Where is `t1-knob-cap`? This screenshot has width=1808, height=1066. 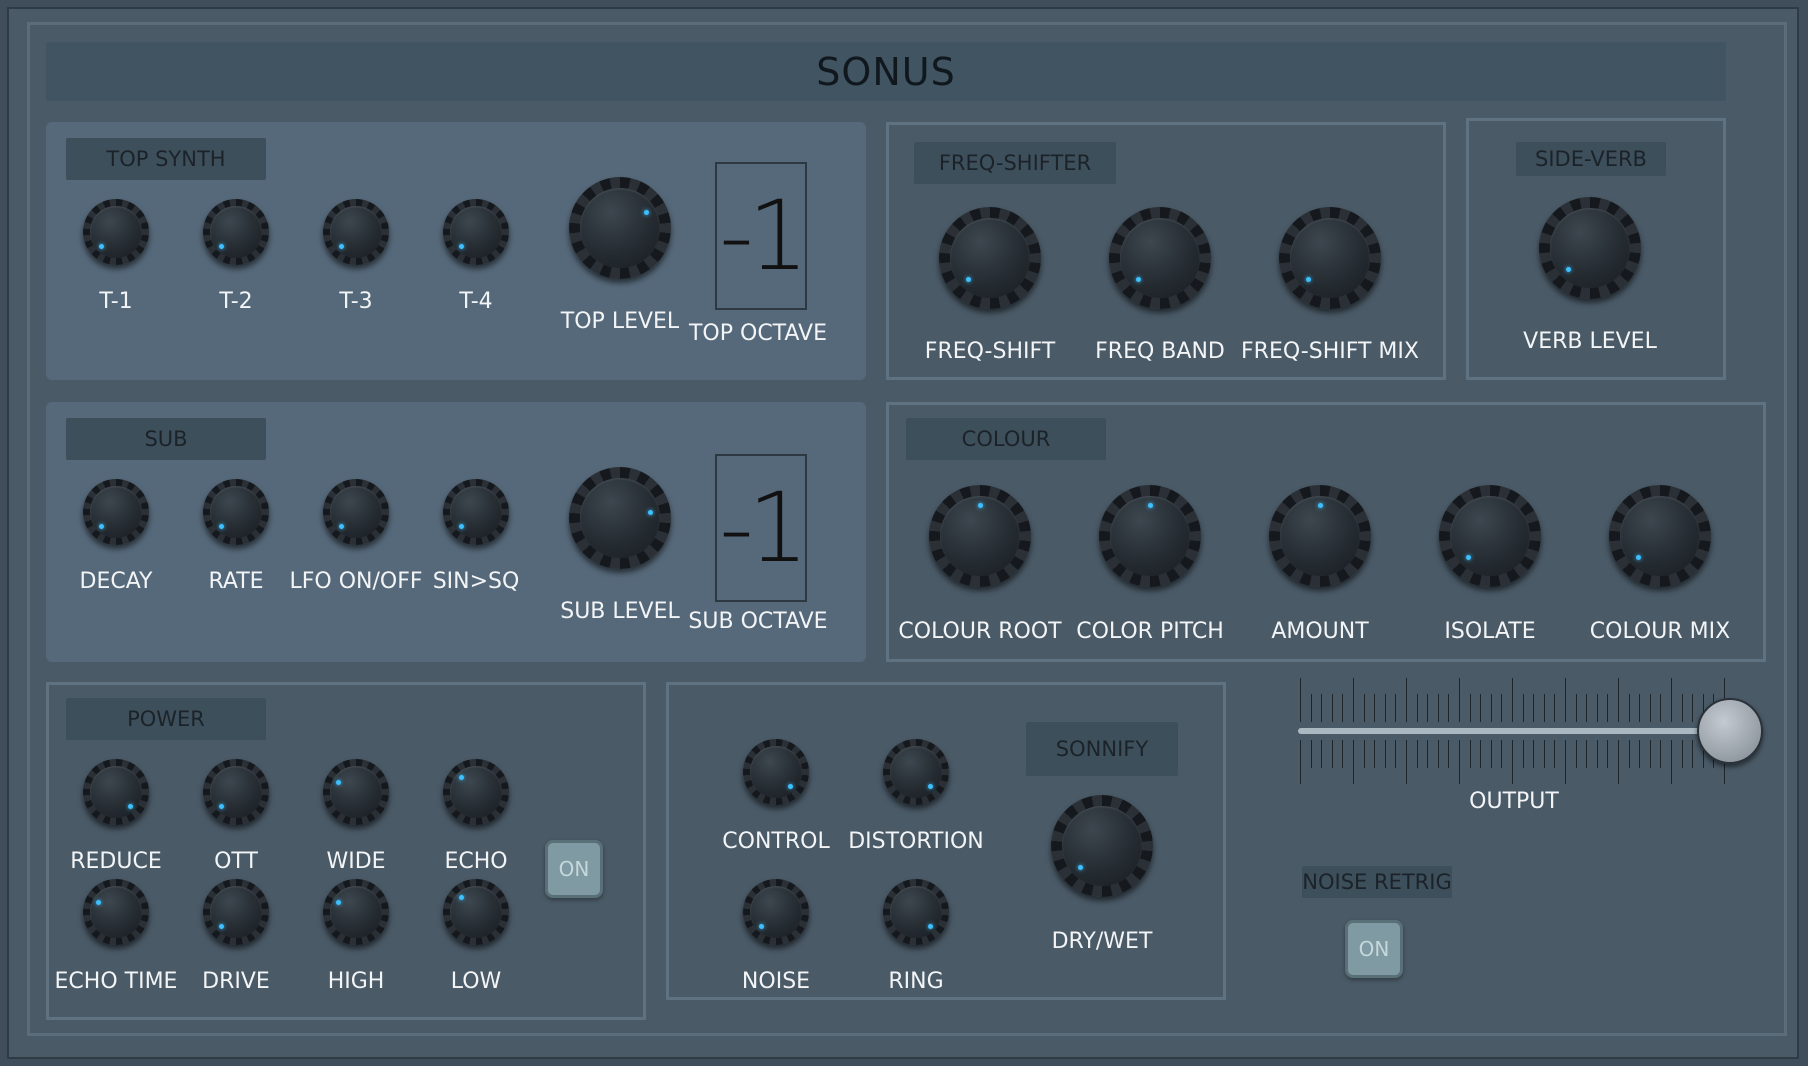 t1-knob-cap is located at coordinates (116, 232).